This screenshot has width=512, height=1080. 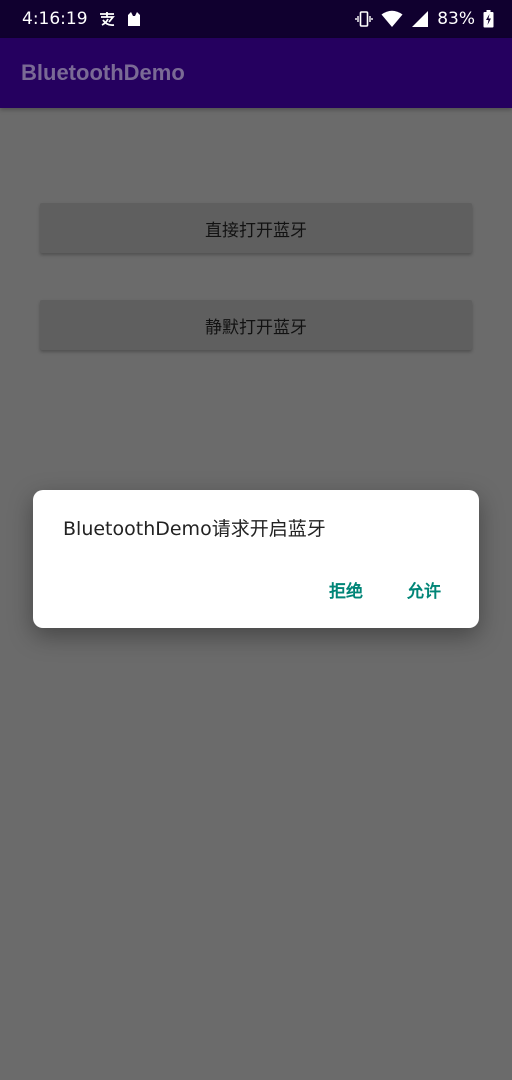 I want to click on bluetooth-permission-dialog: BluetoothDemo请求开启蓝牙 拒绝 允许, so click(x=256, y=559).